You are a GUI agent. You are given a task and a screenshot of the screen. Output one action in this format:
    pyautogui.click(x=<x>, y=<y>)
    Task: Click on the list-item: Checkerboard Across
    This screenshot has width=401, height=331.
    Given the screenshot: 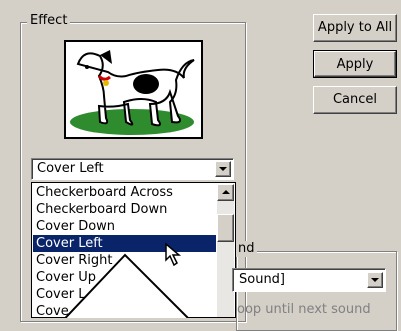 What is the action you would take?
    pyautogui.click(x=124, y=192)
    